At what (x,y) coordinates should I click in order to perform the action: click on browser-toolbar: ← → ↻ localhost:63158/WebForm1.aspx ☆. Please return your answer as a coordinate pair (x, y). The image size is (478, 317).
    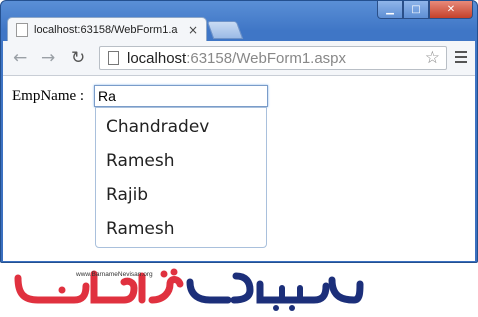
    Looking at the image, I should click on (239, 58).